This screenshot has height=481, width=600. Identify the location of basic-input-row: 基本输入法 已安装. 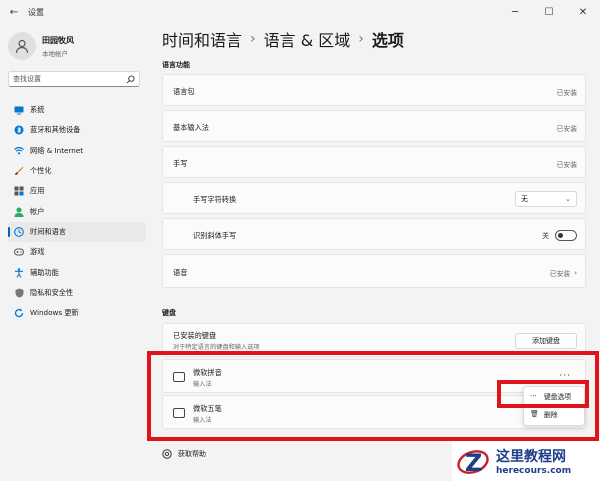
(374, 126).